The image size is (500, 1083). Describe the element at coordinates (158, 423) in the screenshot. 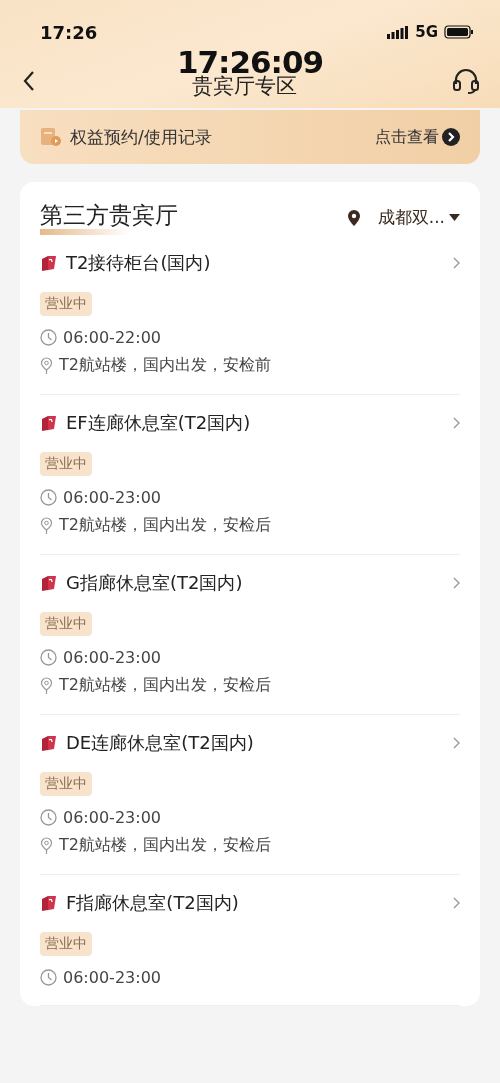

I see `lounge-name: EF连廊休息室(T2国内)` at that location.